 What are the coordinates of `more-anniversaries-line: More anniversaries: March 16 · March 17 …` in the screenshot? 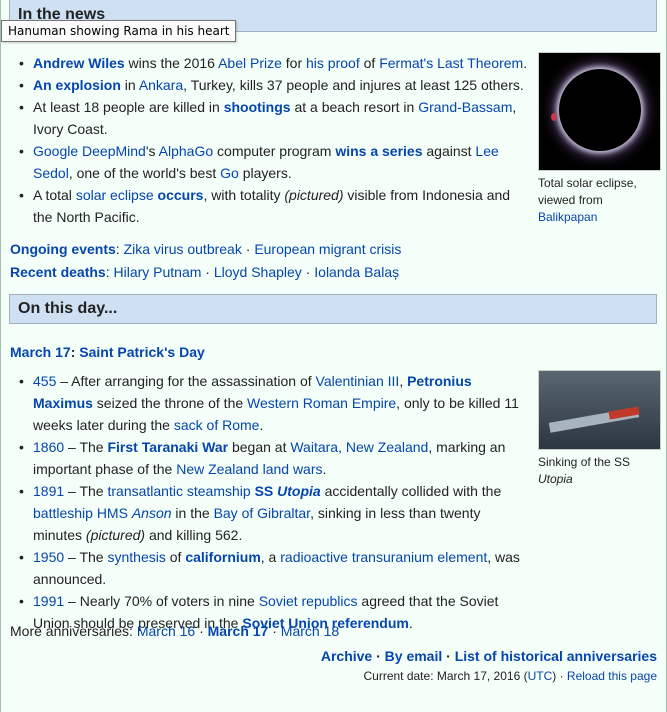 It's located at (175, 631).